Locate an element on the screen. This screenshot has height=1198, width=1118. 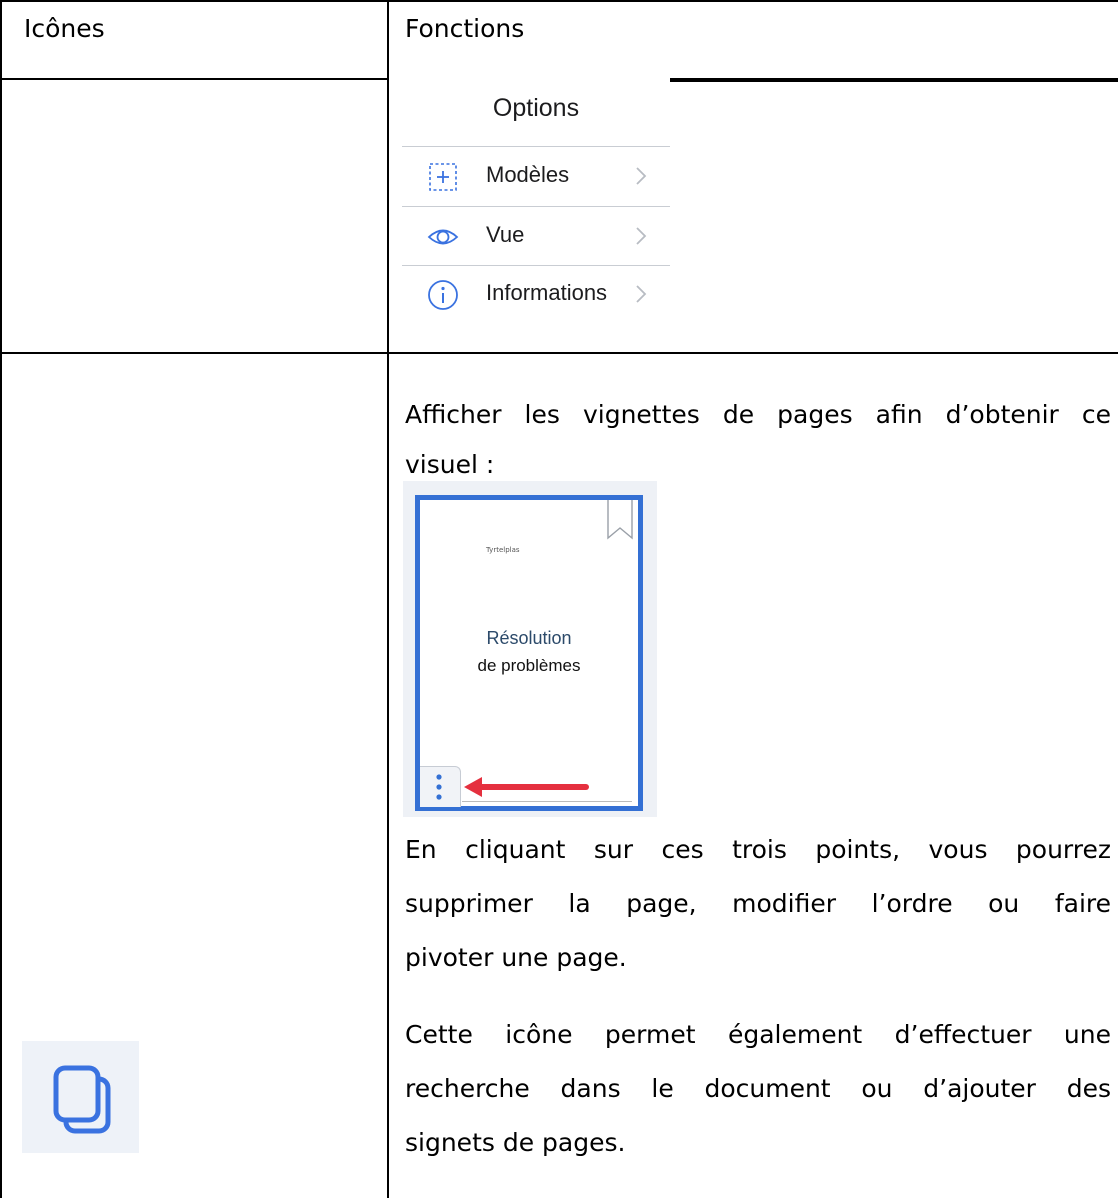
bookmark-icon is located at coordinates (620, 520).